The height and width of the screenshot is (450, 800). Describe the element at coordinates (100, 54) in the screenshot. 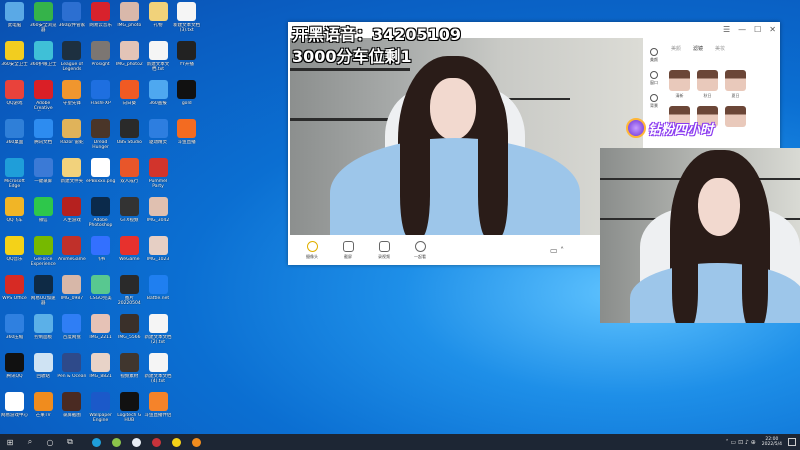

I see `desktop-icon: Prosight` at that location.